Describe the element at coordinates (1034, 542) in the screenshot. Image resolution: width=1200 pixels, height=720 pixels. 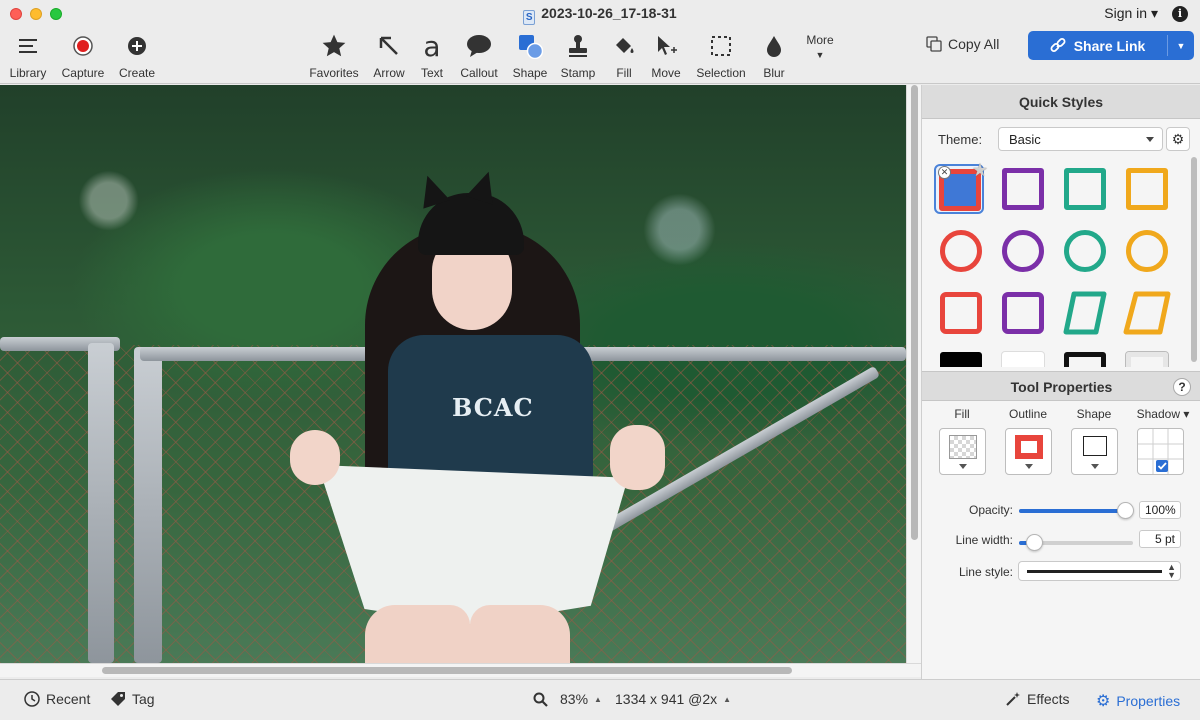
I see `line-width-slider-knob` at that location.